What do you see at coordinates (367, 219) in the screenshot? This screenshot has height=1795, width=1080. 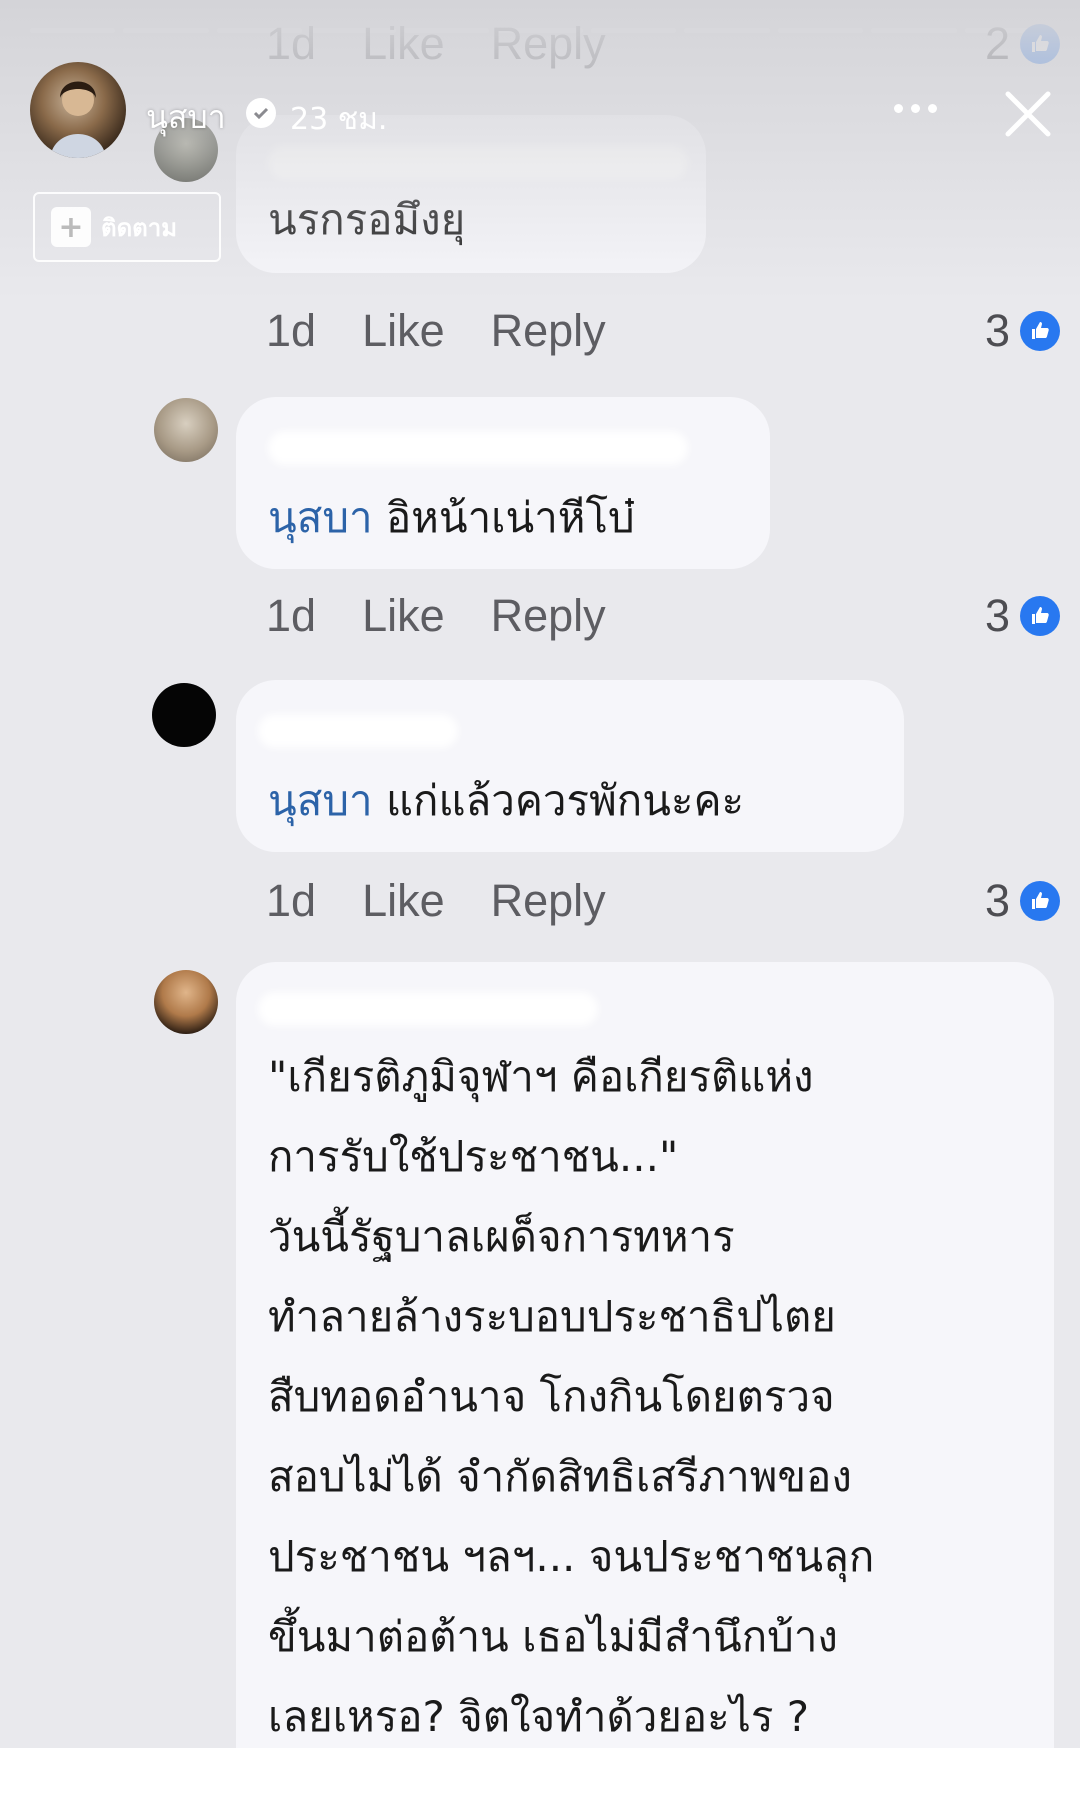 I see `comment-text: นรกรอมึงยุ` at bounding box center [367, 219].